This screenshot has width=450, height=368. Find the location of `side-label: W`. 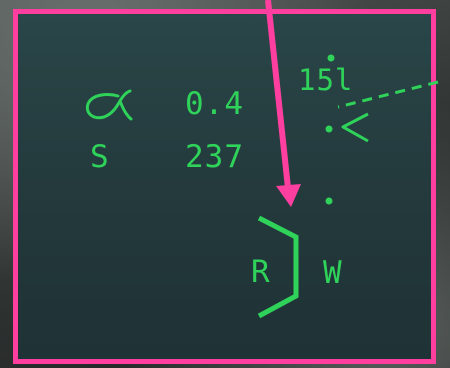

side-label: W is located at coordinates (333, 273).